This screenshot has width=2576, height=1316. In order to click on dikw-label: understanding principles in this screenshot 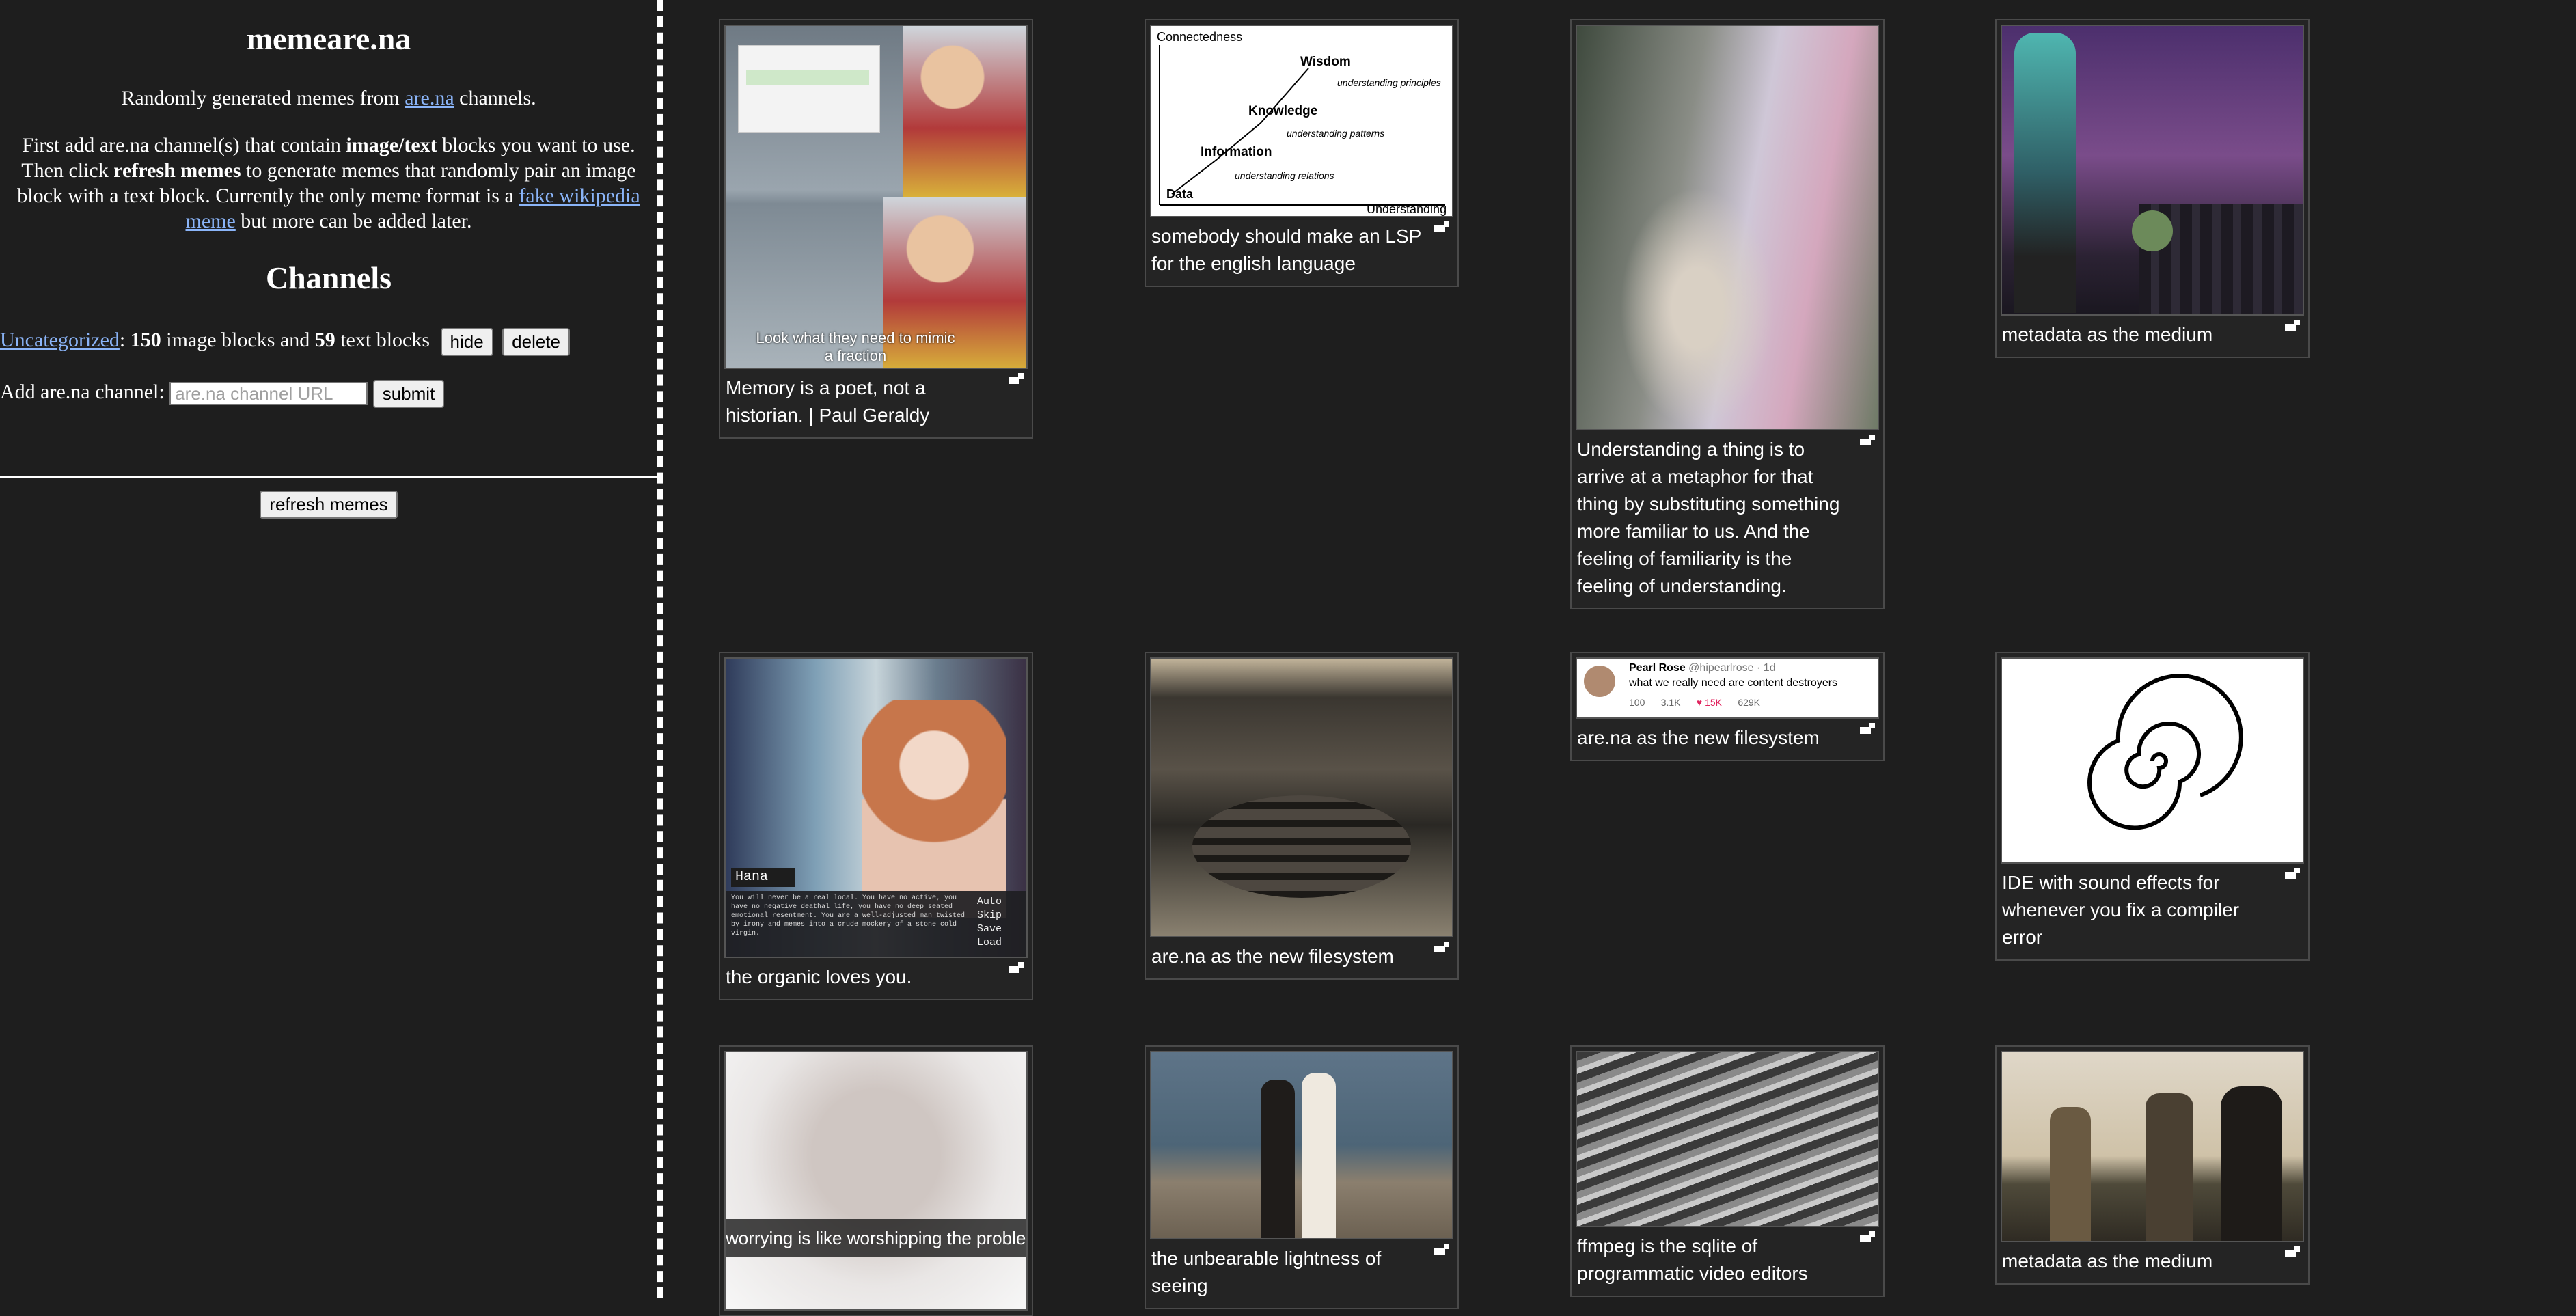, I will do `click(1389, 83)`.